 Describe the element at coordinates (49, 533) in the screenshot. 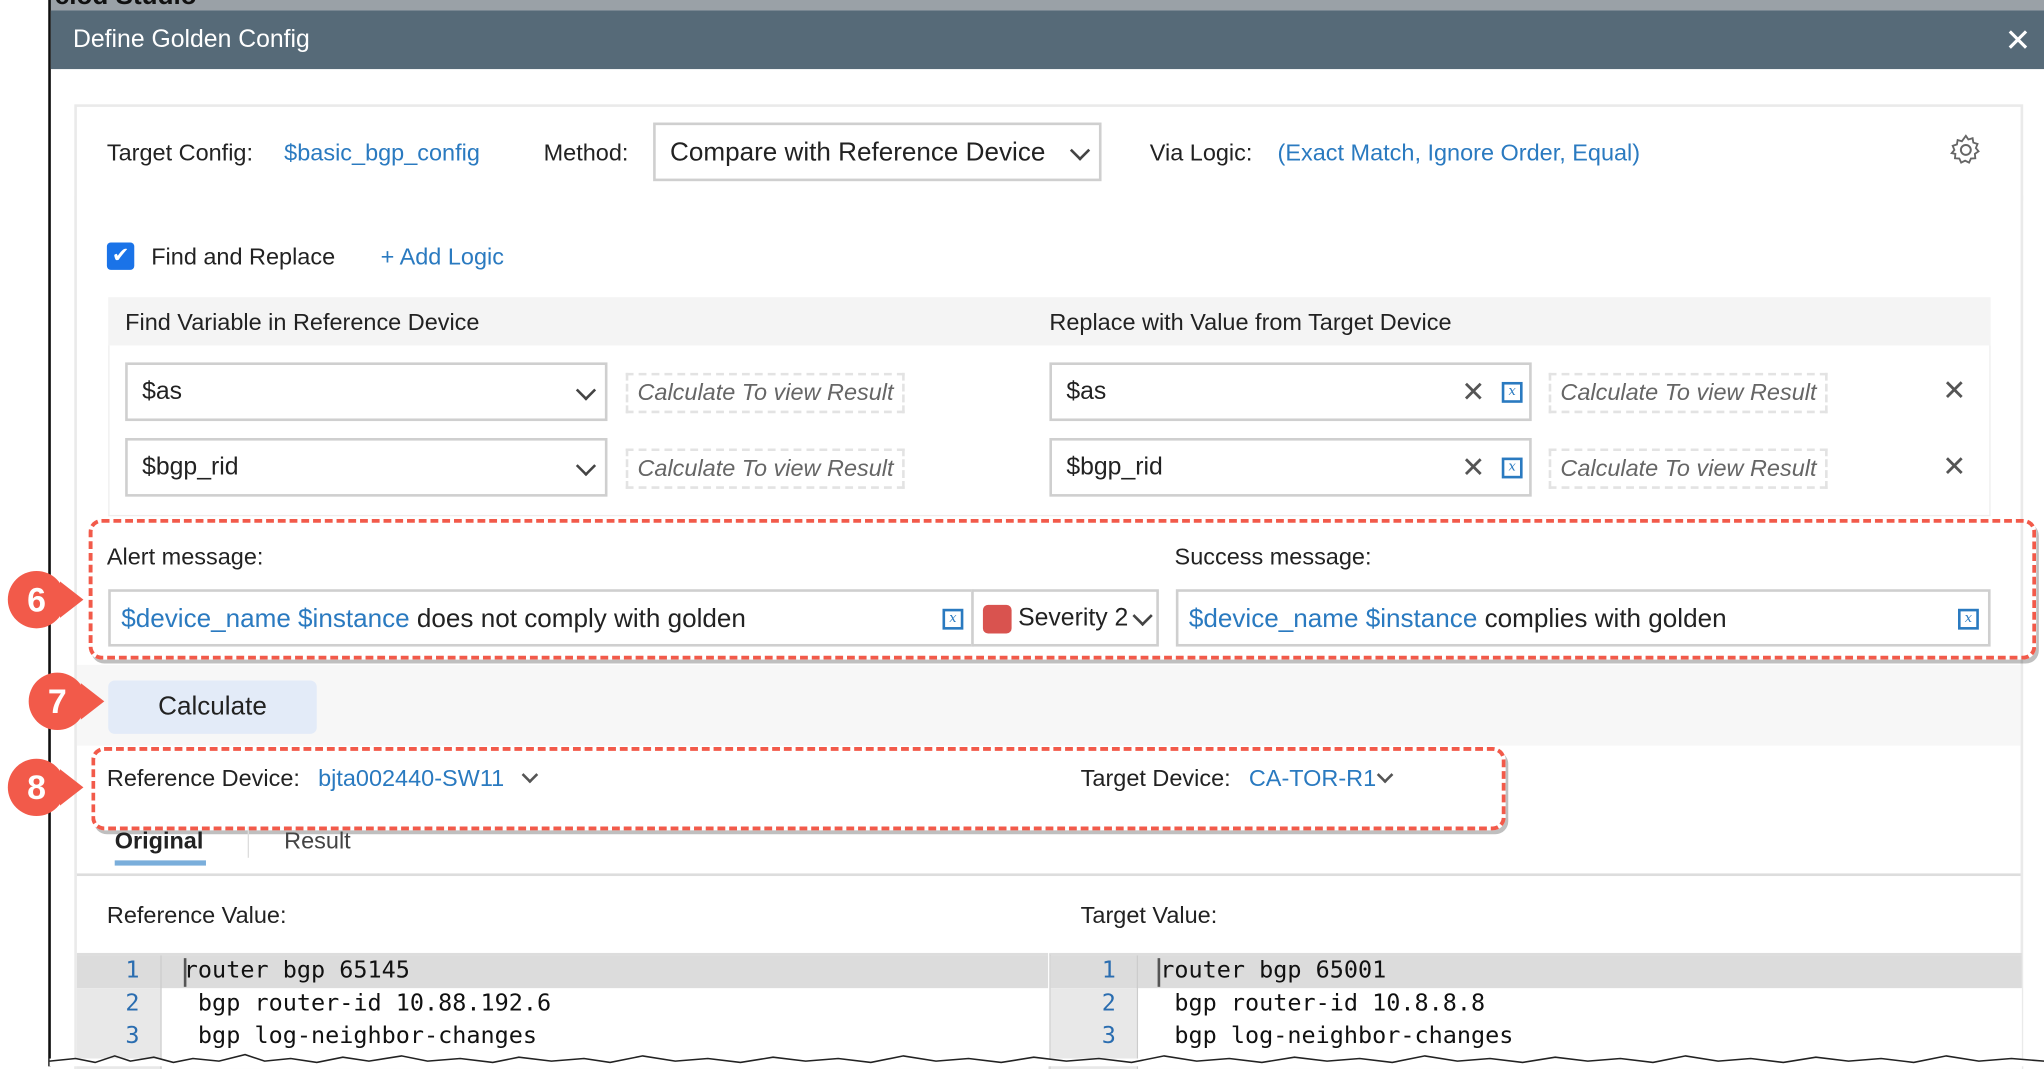

I see `window-edge` at that location.